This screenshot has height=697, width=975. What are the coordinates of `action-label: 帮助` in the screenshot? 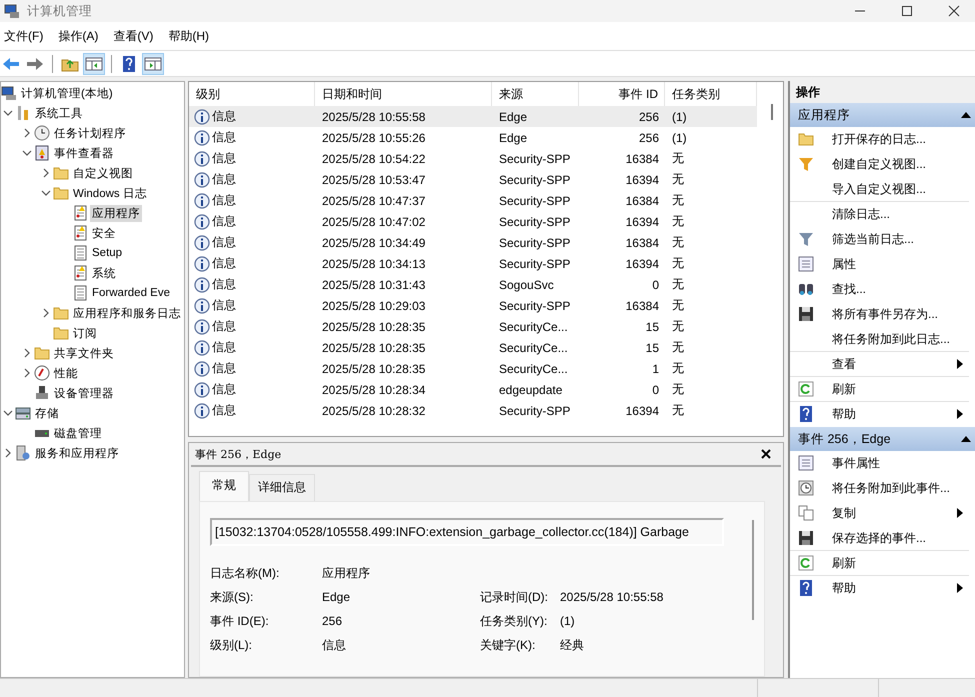 It's located at (844, 588).